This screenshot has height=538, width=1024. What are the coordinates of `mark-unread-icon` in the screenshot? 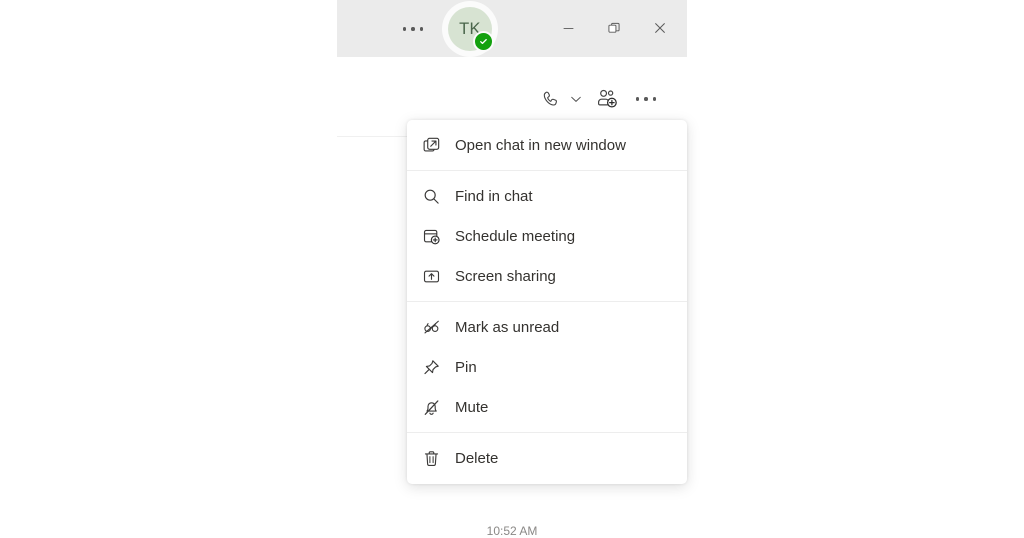 It's located at (436, 327).